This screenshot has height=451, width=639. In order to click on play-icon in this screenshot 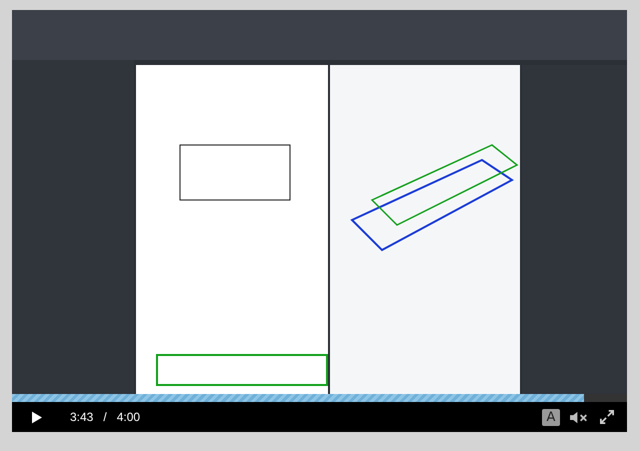, I will do `click(37, 417)`.